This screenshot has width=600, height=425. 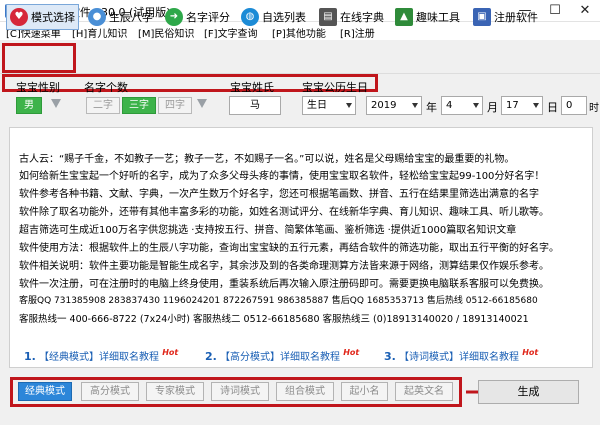 I want to click on day-select: 17, so click(x=522, y=105).